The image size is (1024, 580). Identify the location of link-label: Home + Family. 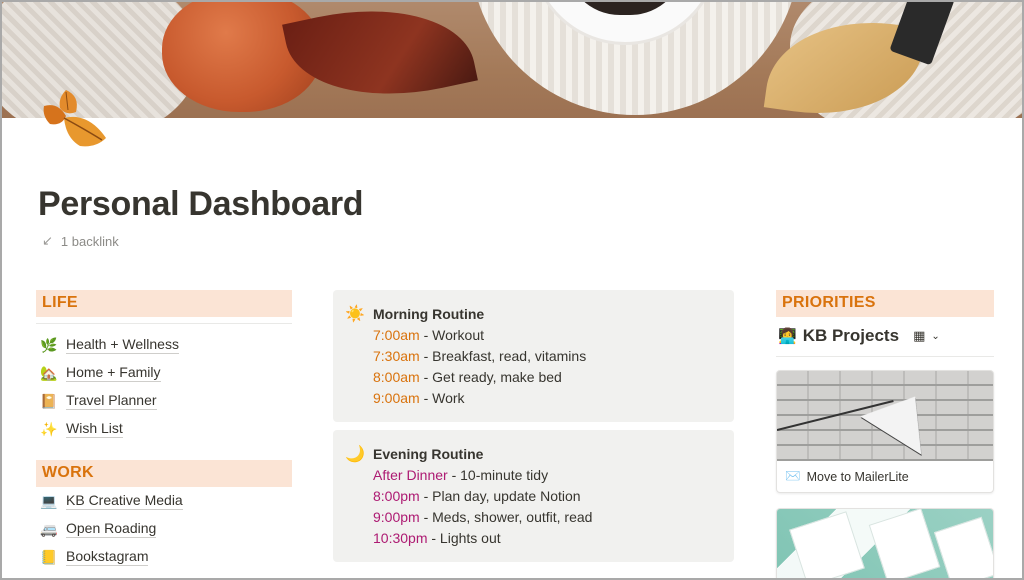
(113, 373).